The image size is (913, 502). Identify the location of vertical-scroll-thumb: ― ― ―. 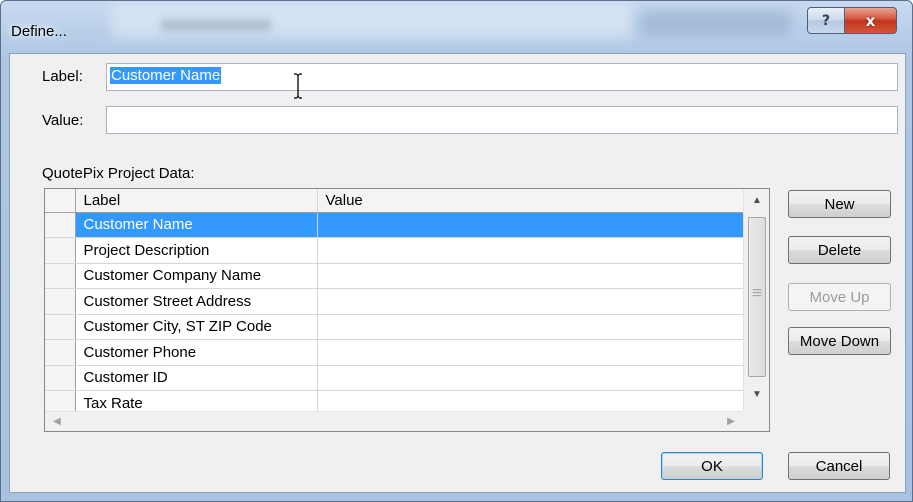
(757, 297).